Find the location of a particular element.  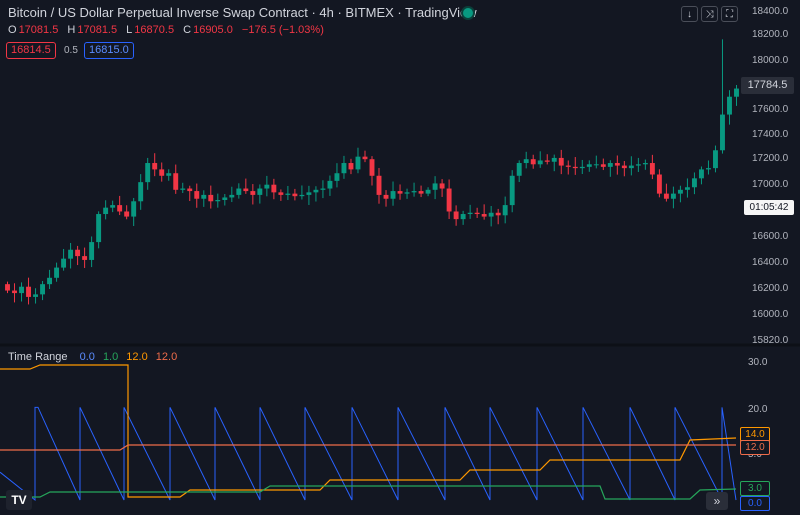

price-axis-label: 18000.0 is located at coordinates (770, 60).